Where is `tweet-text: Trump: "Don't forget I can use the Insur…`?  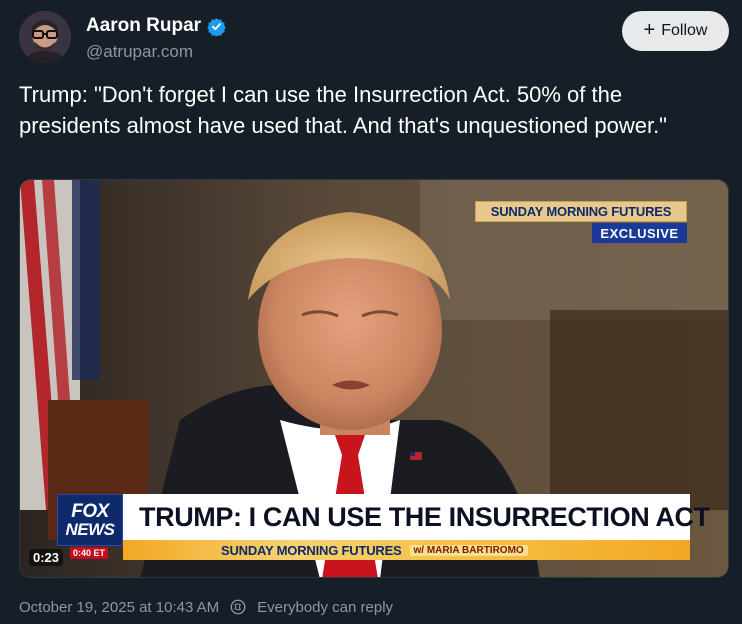 tweet-text: Trump: "Don't forget I can use the Insur… is located at coordinates (343, 110).